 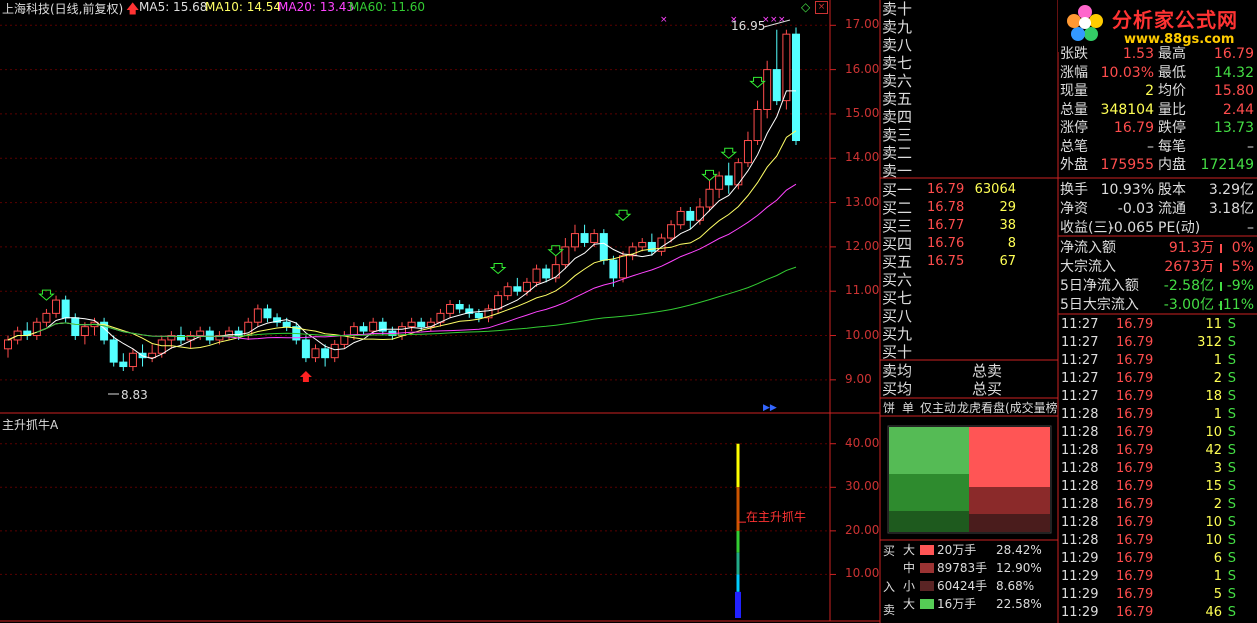 What do you see at coordinates (1074, 109) in the screenshot?
I see `stat-label: 总量` at bounding box center [1074, 109].